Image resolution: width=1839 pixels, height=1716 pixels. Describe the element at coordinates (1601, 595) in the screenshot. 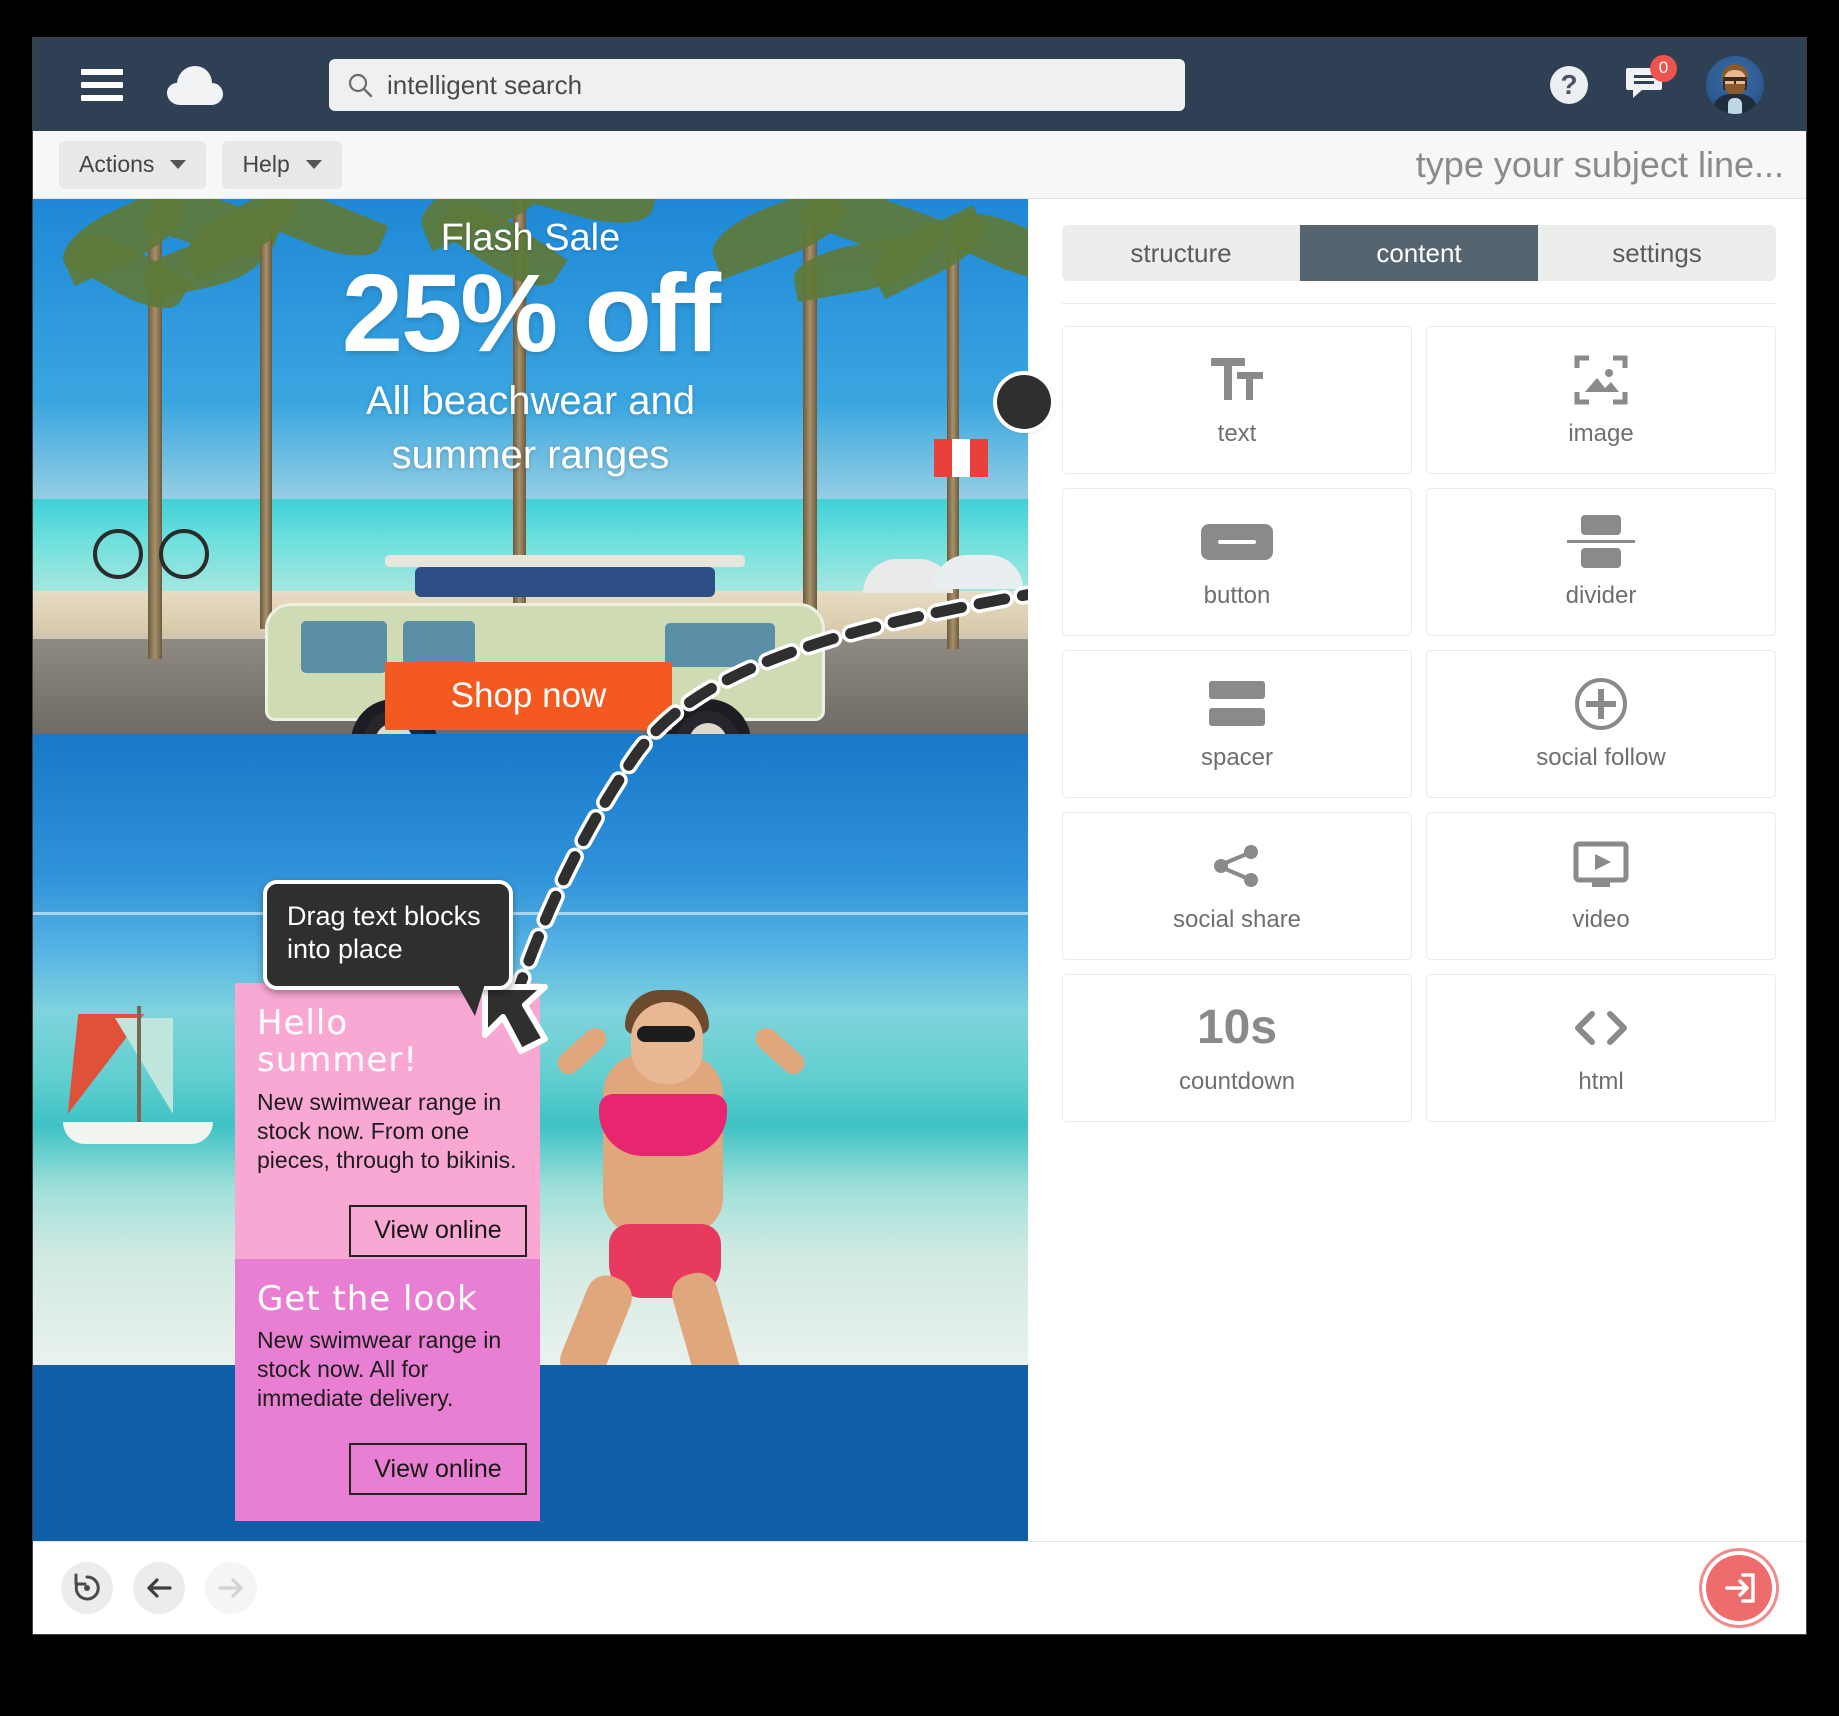

I see `tile-label: divider` at that location.